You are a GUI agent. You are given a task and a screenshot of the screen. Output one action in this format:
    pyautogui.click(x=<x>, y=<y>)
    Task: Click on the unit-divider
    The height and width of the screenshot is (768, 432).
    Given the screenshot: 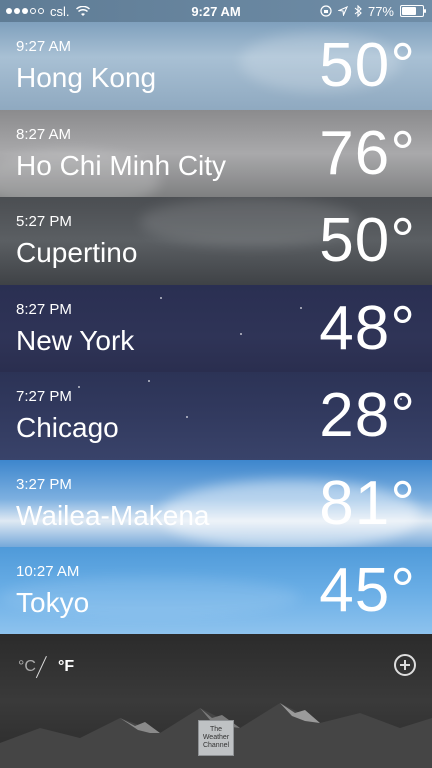 What is the action you would take?
    pyautogui.click(x=47, y=667)
    